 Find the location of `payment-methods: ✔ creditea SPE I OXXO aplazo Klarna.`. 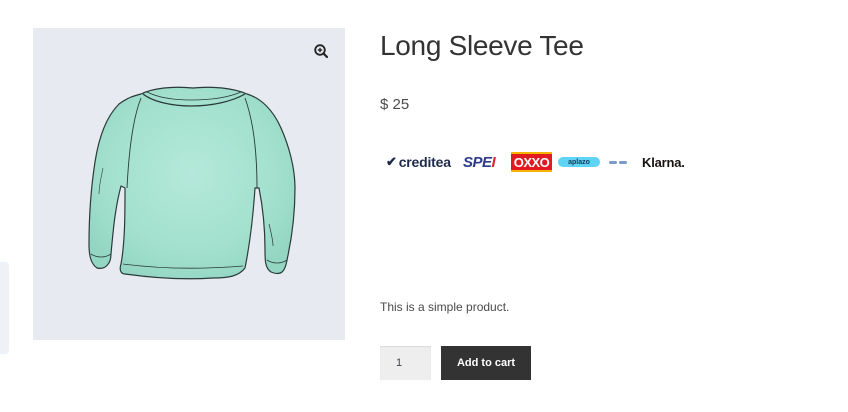

payment-methods: ✔ creditea SPE I OXXO aplazo Klarna. is located at coordinates (546, 162).